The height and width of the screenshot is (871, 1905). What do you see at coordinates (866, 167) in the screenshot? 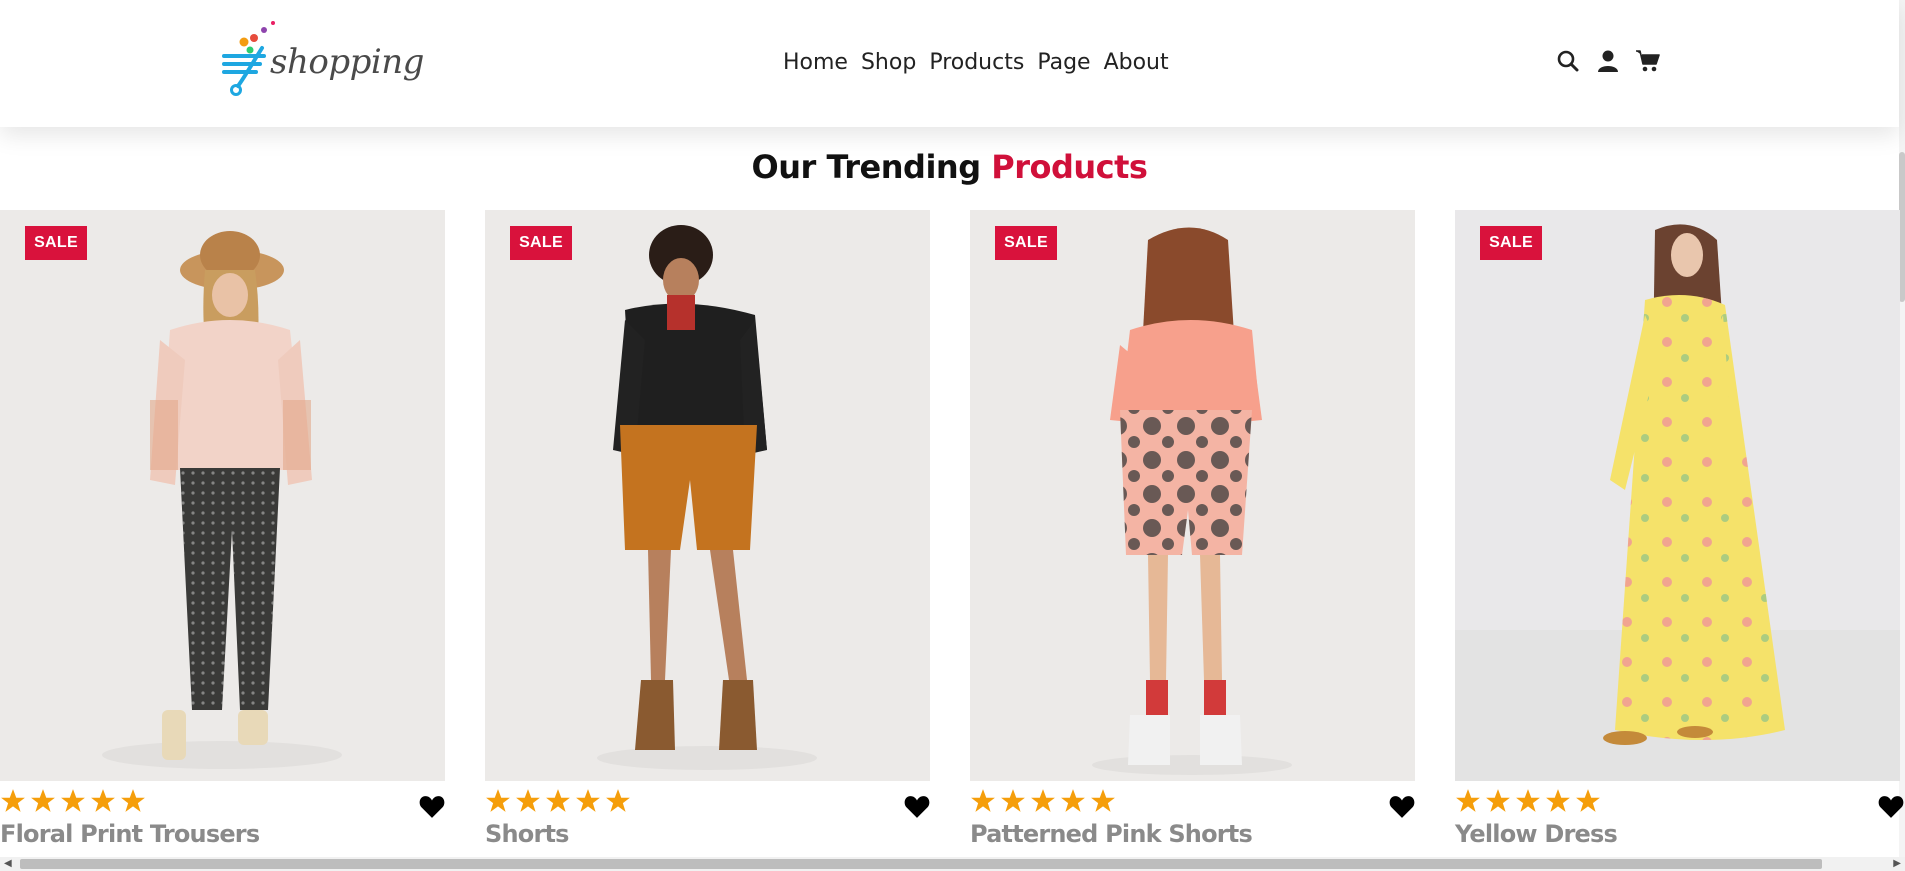
I see `section-title-main: Our Trending` at bounding box center [866, 167].